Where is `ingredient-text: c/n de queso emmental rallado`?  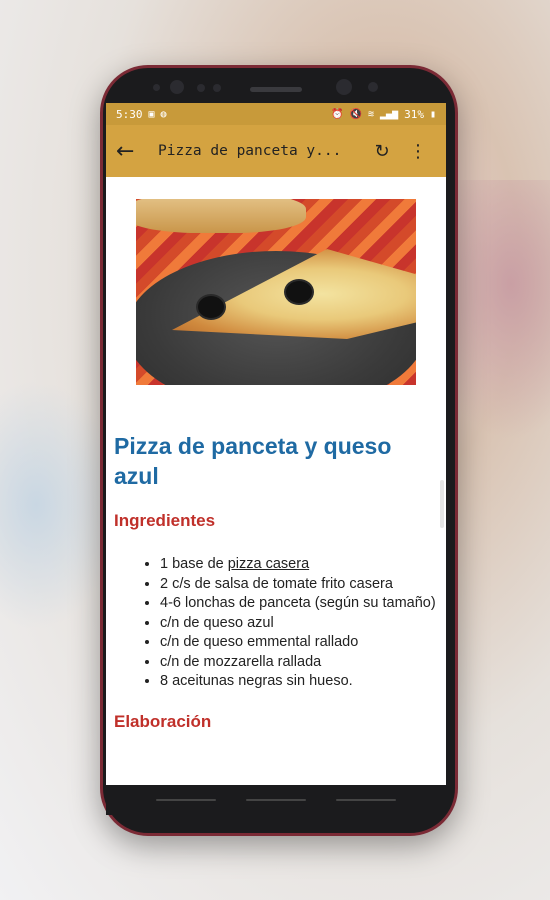 ingredient-text: c/n de queso emmental rallado is located at coordinates (259, 642).